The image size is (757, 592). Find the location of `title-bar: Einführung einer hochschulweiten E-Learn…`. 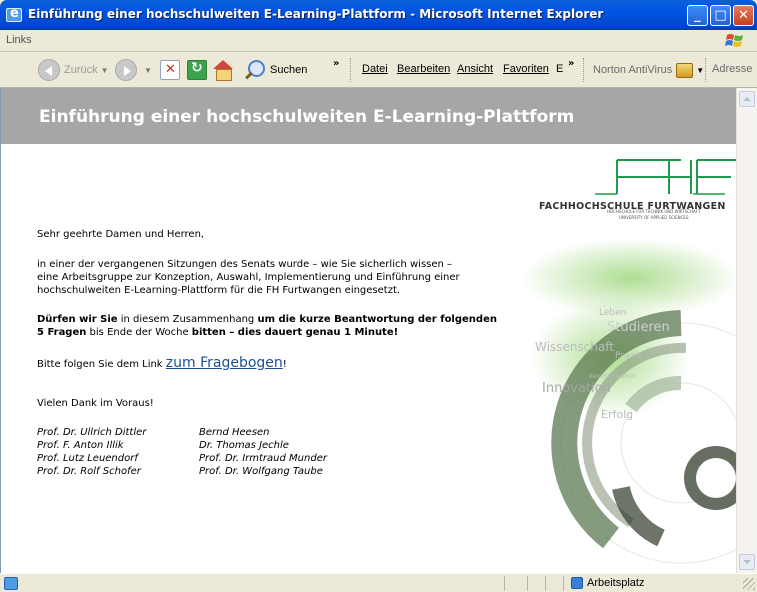

title-bar: Einführung einer hochschulweiten E-Learn… is located at coordinates (378, 15).